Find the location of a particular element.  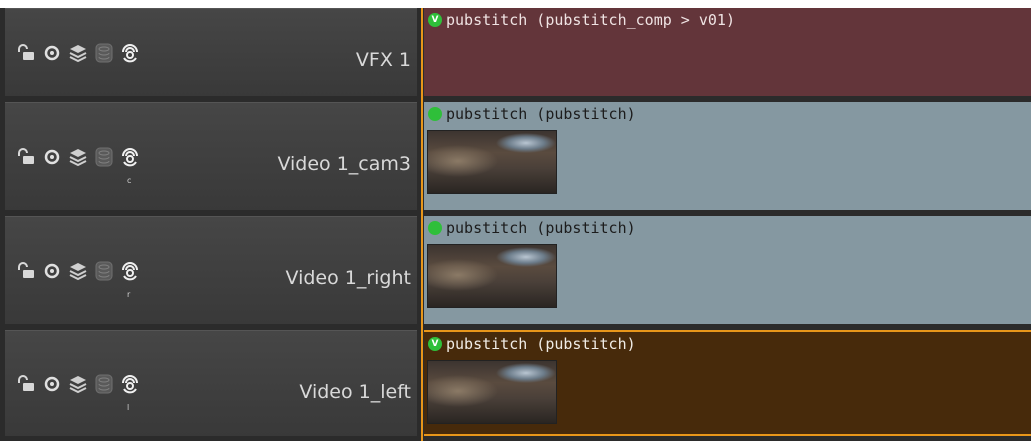

clip: V pubstitch (pubstitch_comp > v01) is located at coordinates (727, 52).